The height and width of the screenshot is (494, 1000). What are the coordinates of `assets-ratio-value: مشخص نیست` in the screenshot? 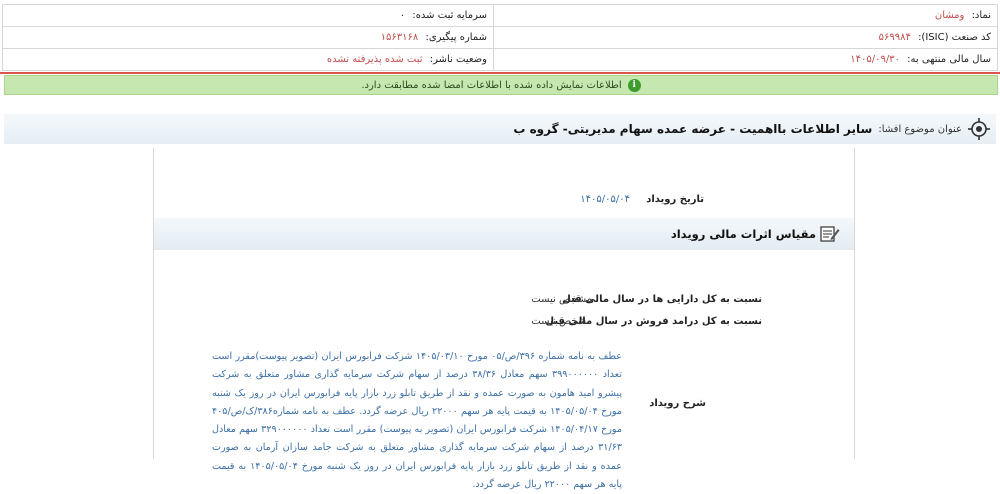 It's located at (561, 299).